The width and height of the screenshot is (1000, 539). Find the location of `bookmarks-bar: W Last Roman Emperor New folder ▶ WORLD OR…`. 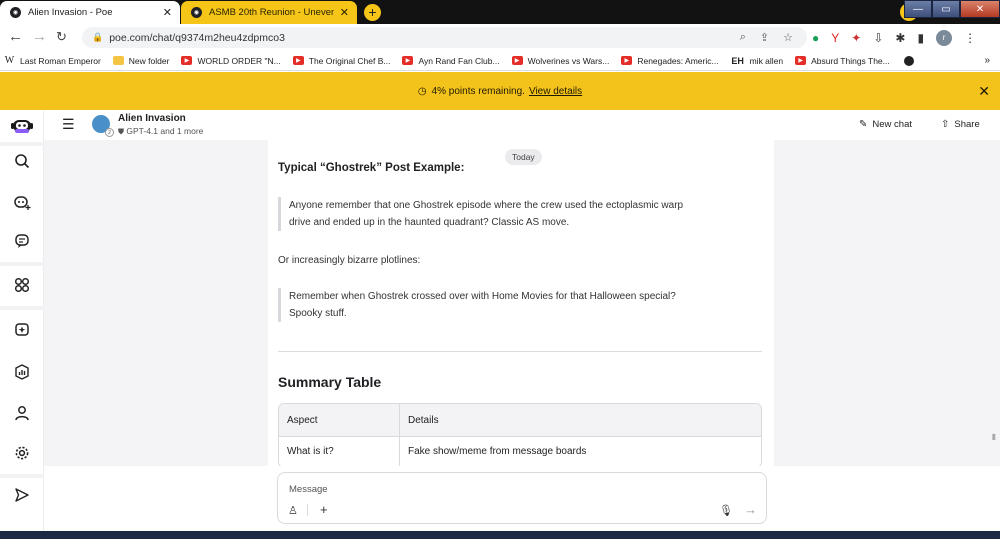

bookmarks-bar: W Last Roman Emperor New folder ▶ WORLD OR… is located at coordinates (500, 61).